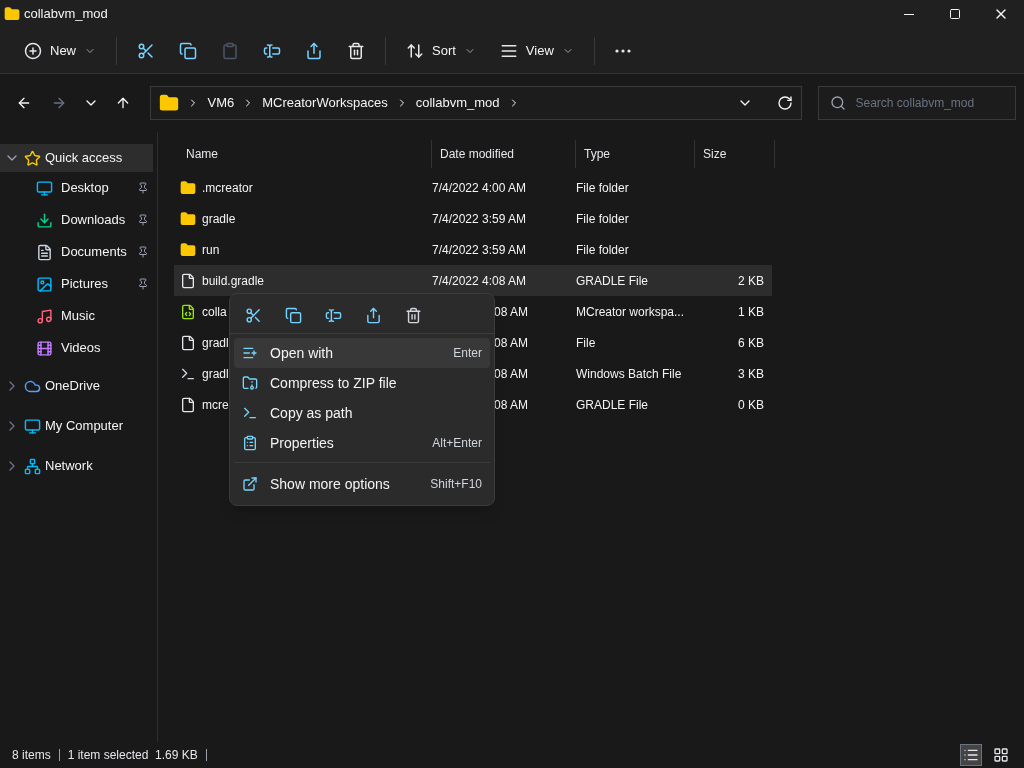 This screenshot has width=1024, height=768. Describe the element at coordinates (457, 443) in the screenshot. I see `shortcut-label: Alt+Enter` at that location.